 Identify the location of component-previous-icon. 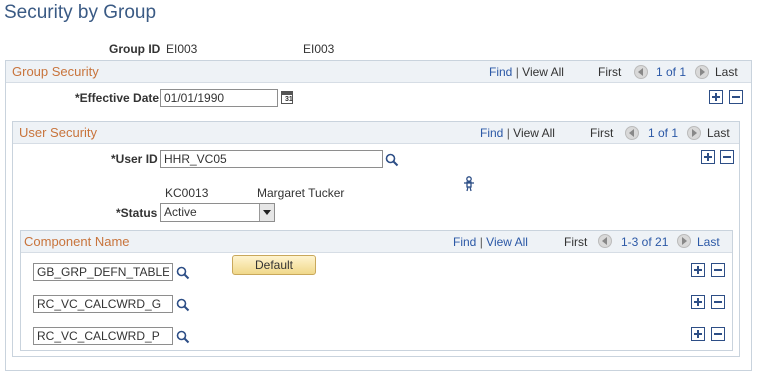
(605, 241).